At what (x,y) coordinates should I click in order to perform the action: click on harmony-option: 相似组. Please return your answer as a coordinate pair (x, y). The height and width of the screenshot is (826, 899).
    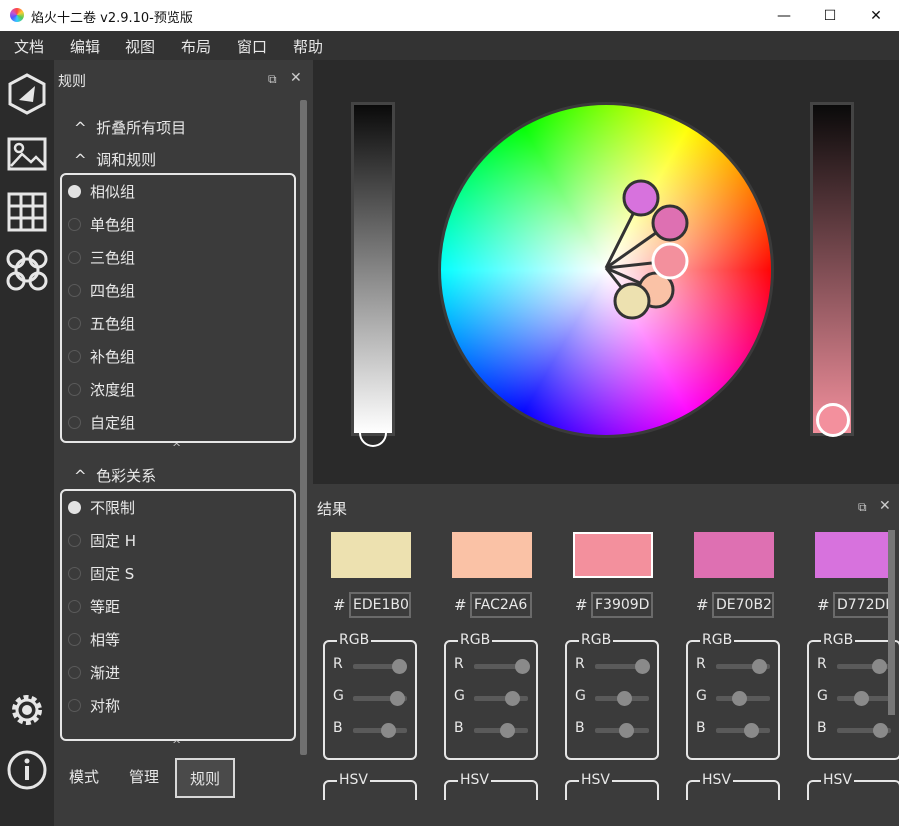
    Looking at the image, I should click on (100, 191).